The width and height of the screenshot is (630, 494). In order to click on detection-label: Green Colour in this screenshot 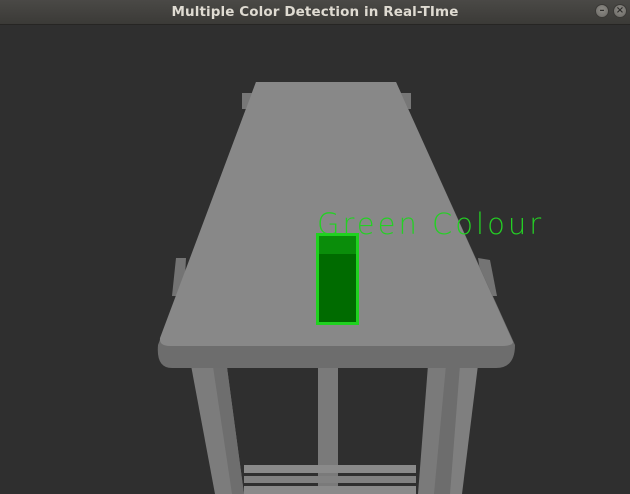, I will do `click(431, 224)`.